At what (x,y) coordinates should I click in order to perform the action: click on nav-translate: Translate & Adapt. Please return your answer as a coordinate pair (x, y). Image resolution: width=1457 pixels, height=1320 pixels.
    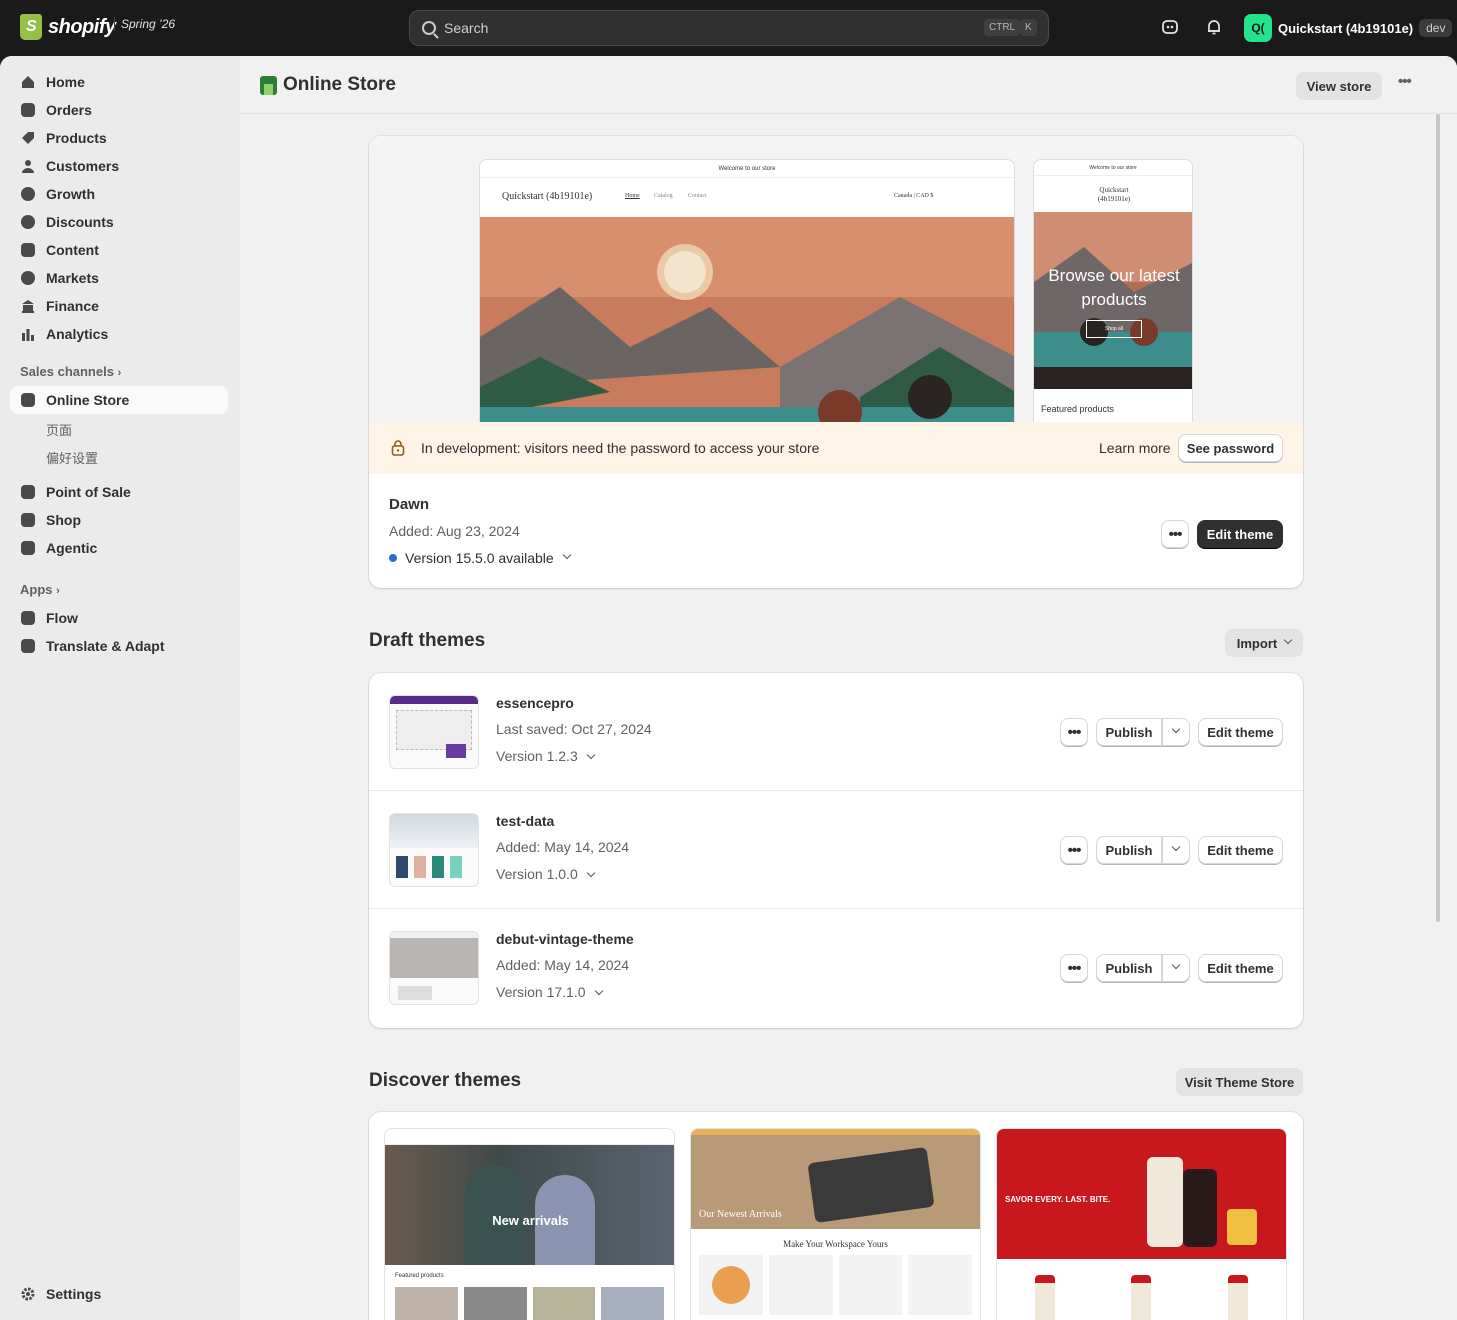
    Looking at the image, I should click on (119, 646).